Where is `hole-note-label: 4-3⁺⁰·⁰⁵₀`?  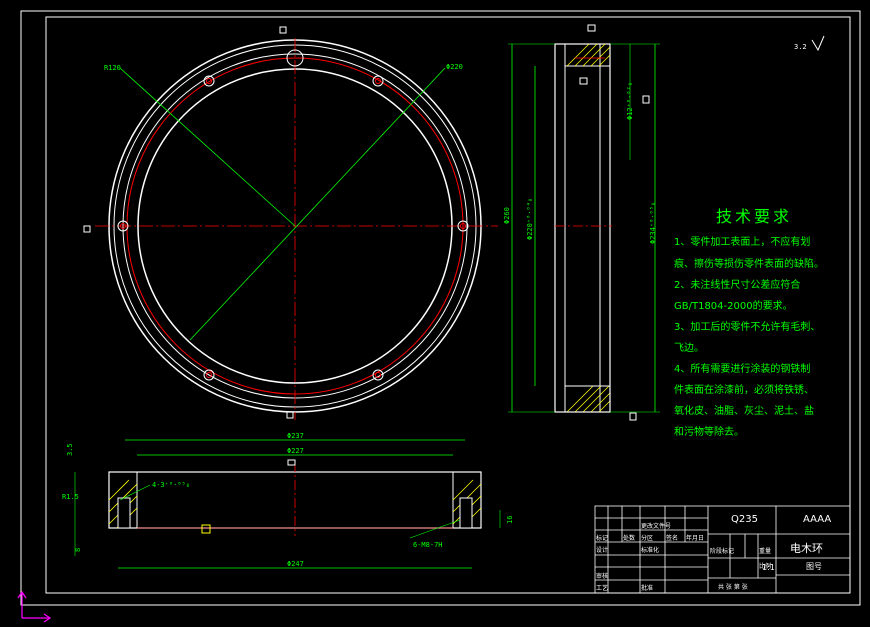 hole-note-label: 4-3⁺⁰·⁰⁵₀ is located at coordinates (171, 485).